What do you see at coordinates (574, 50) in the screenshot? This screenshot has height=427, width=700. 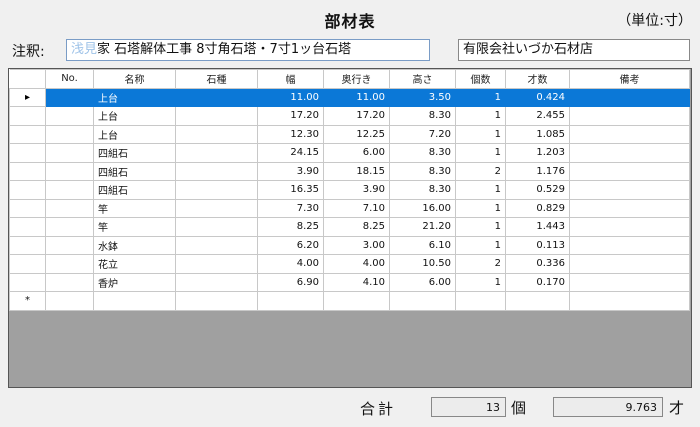 I see `company-name-input: 有限会社いづか石材店` at bounding box center [574, 50].